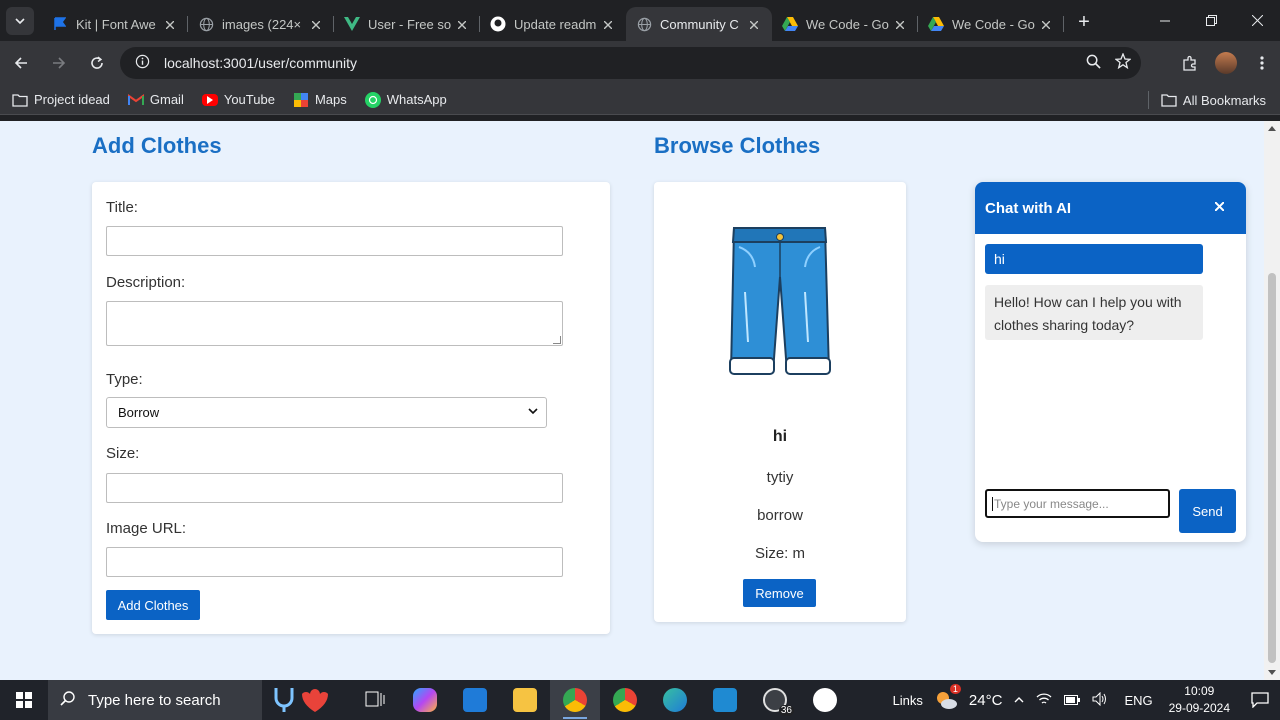  What do you see at coordinates (825, 700) in the screenshot?
I see `mongodb-compass-app` at bounding box center [825, 700].